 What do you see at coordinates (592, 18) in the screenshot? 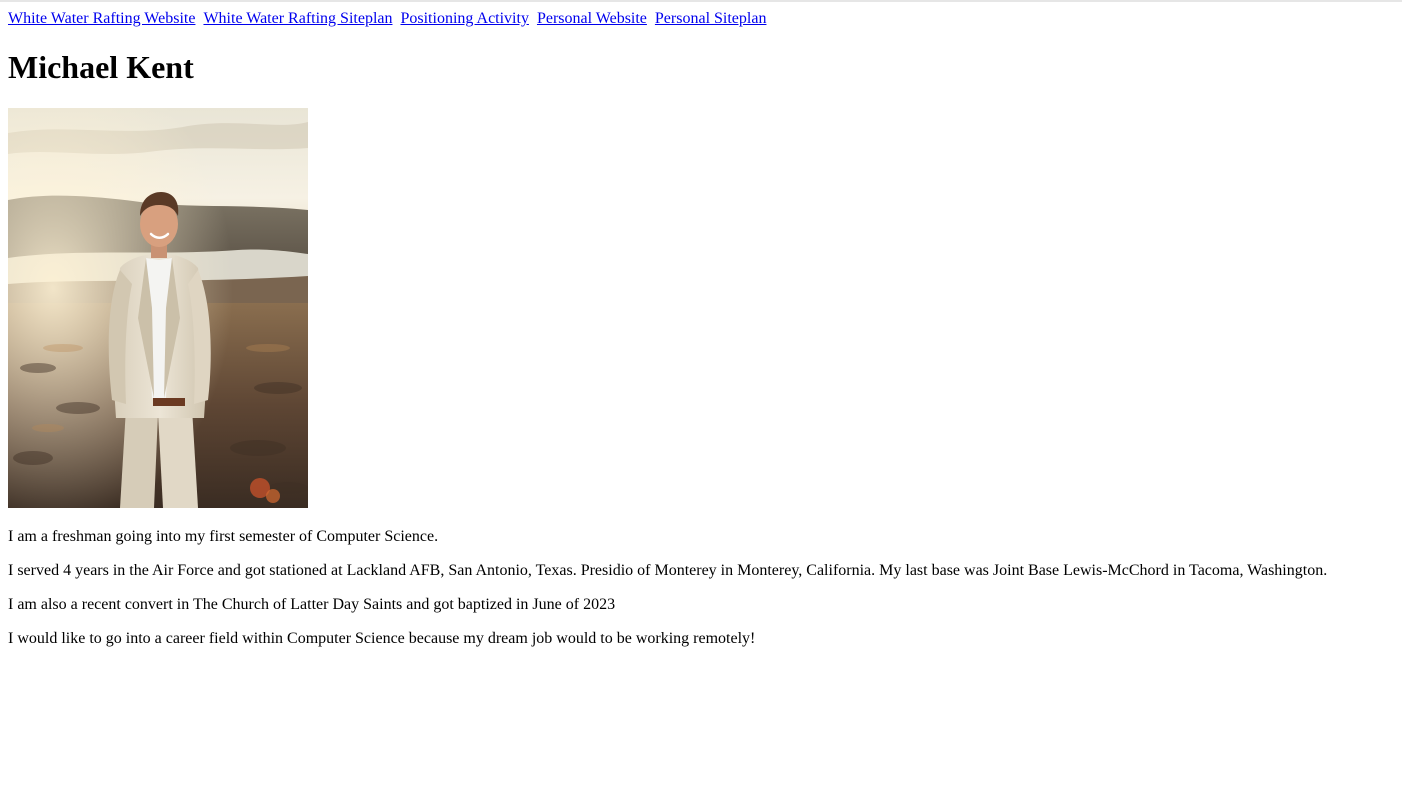
I see `nav-link-personal-website: Personal Website` at bounding box center [592, 18].